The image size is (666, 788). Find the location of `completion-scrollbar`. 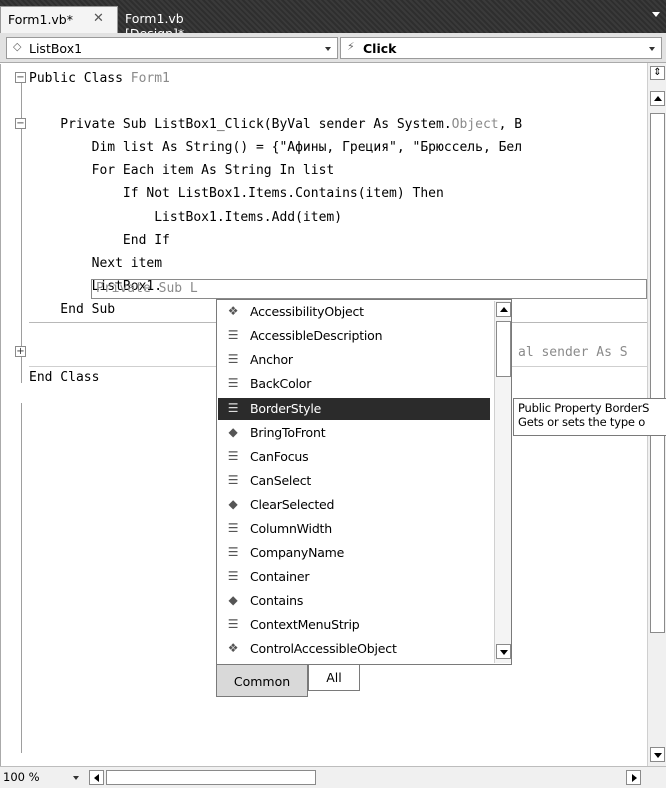

completion-scrollbar is located at coordinates (502, 482).